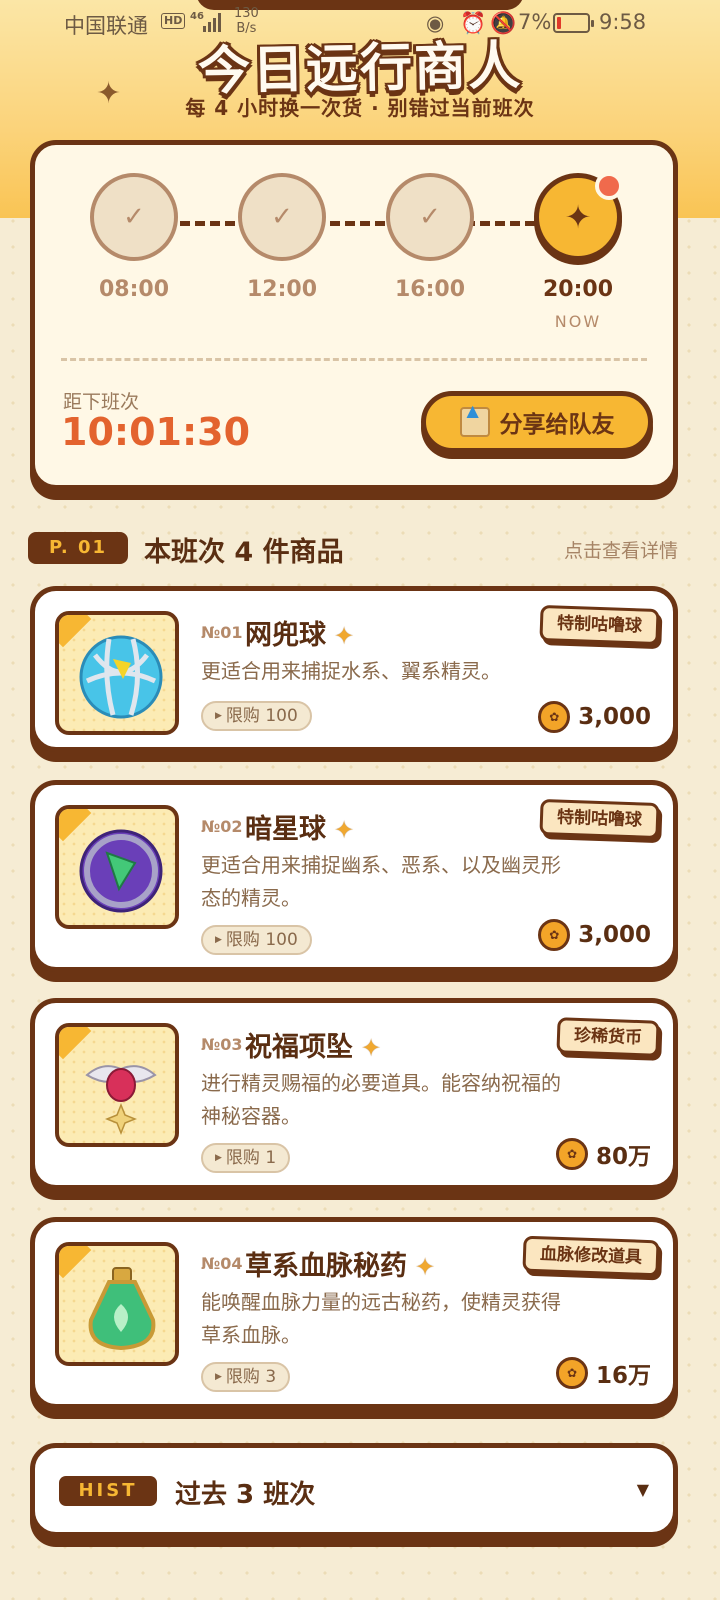  Describe the element at coordinates (173, 21) in the screenshot. I see `hd-badge: HD` at that location.